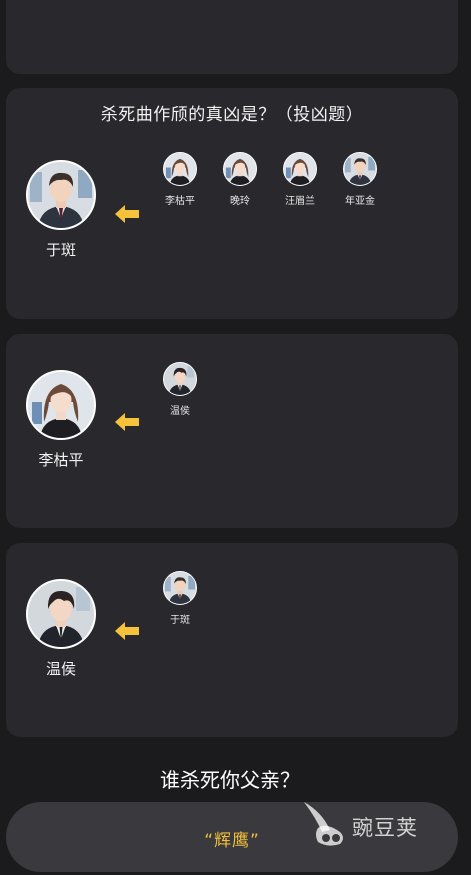  I want to click on voter-item: 晚玲, so click(240, 179).